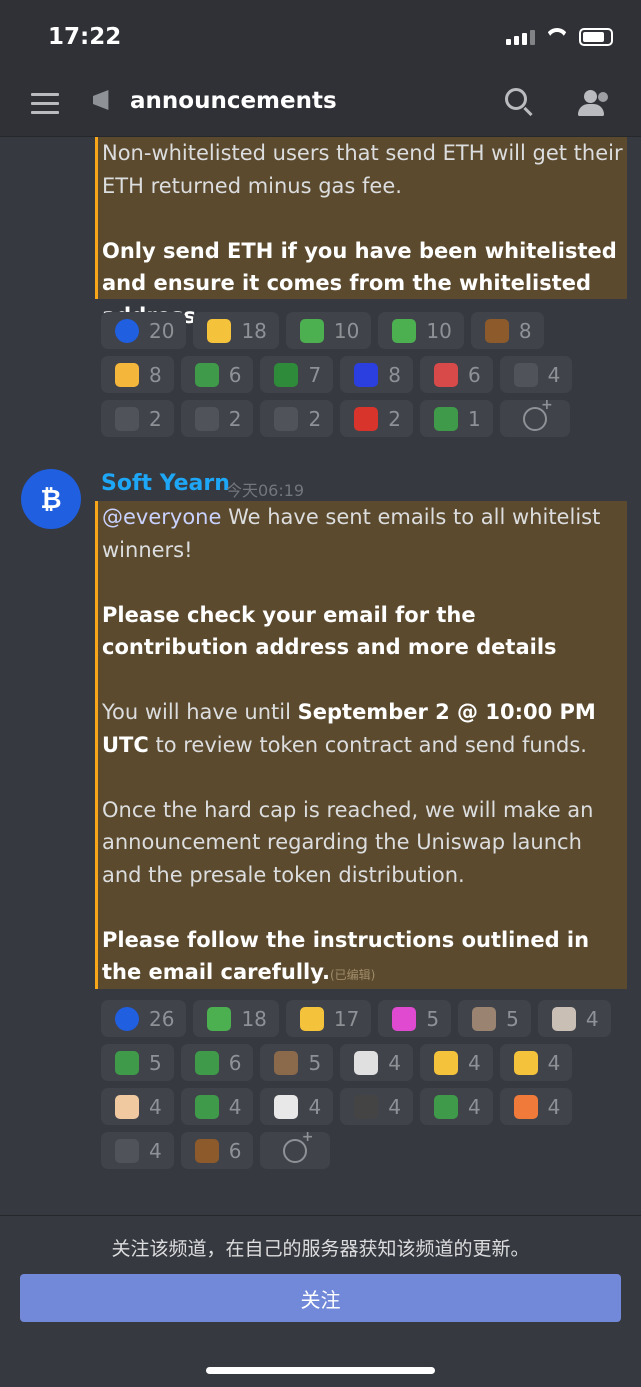 Image resolution: width=641 pixels, height=1387 pixels. Describe the element at coordinates (137, 1150) in the screenshot. I see `reaction-letter-n: 4` at that location.